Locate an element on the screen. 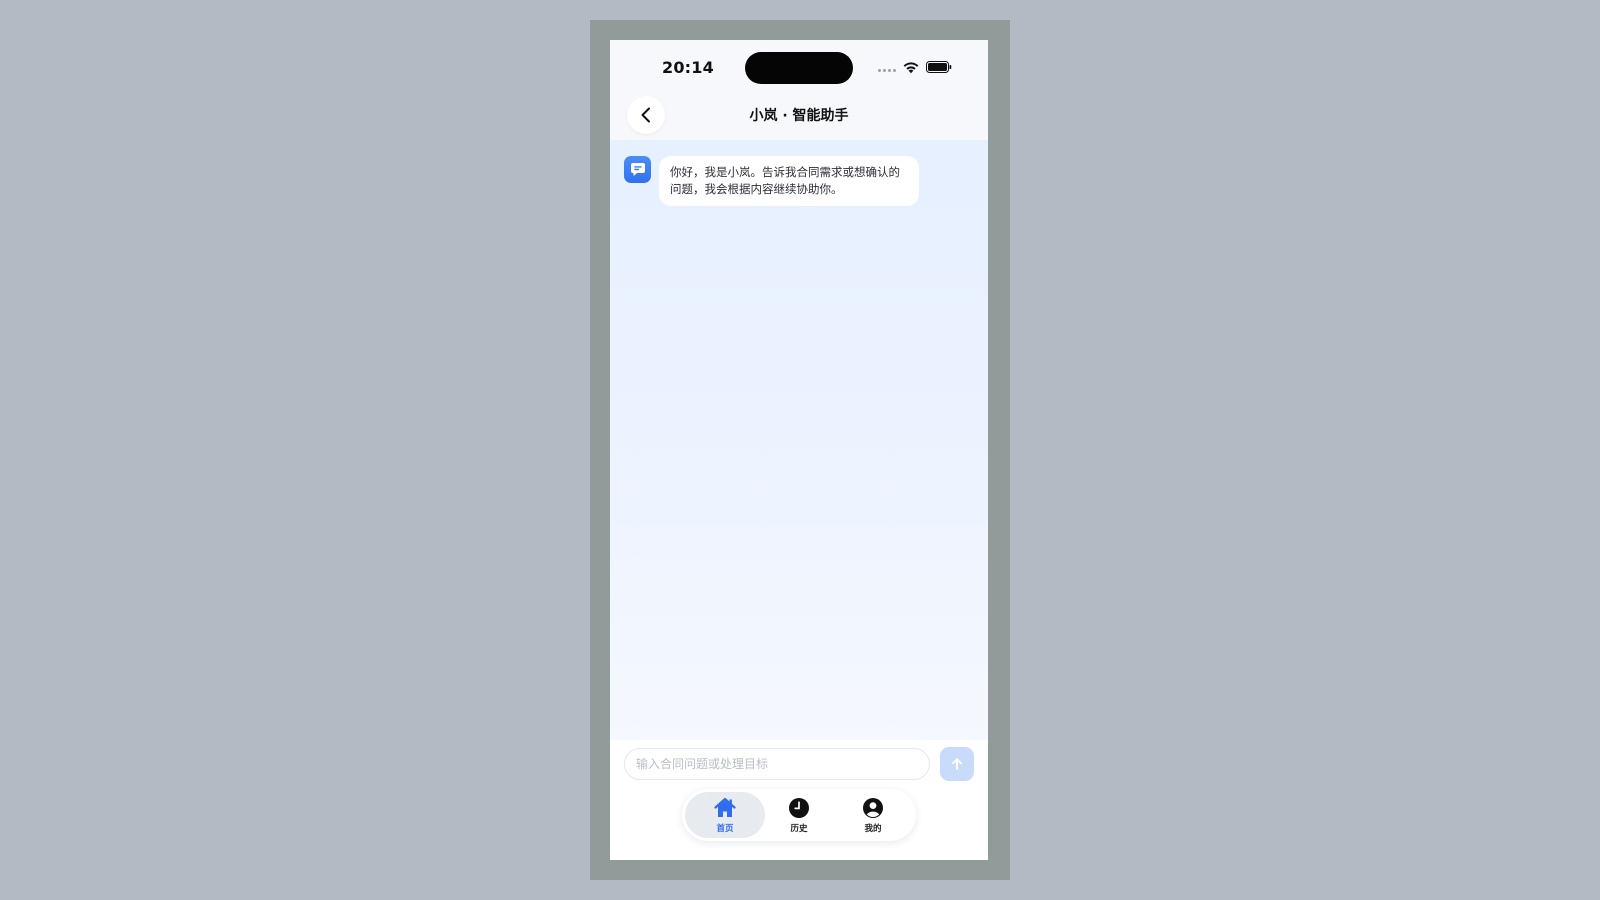 This screenshot has height=900, width=1600. send-button is located at coordinates (957, 764).